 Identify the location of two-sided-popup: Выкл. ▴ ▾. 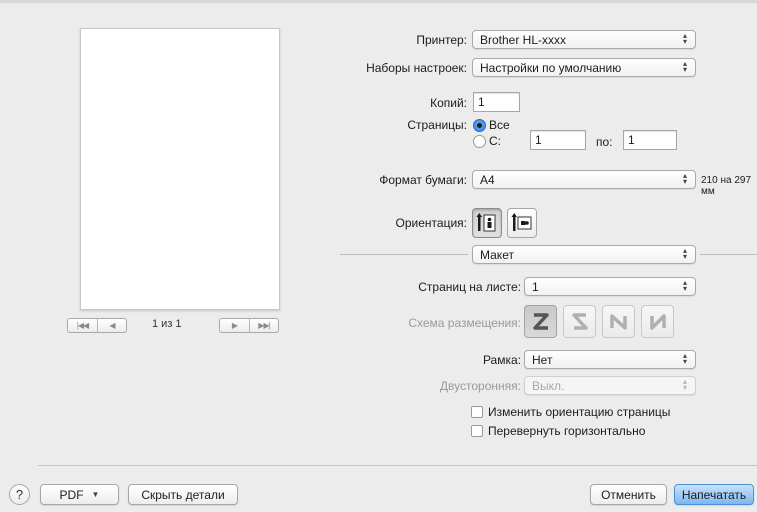
(610, 385).